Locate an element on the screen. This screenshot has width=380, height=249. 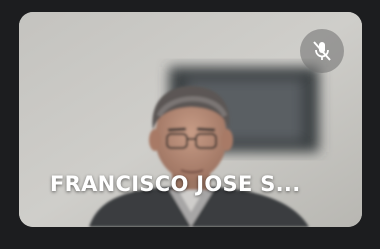
mute-indicator-button is located at coordinates (322, 51).